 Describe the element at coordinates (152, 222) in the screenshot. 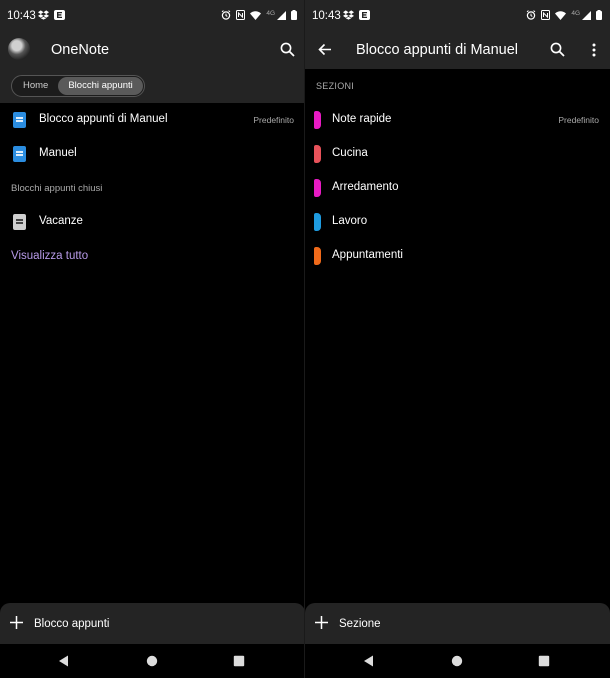

I see `closed-notebook-item: Vacanze` at that location.